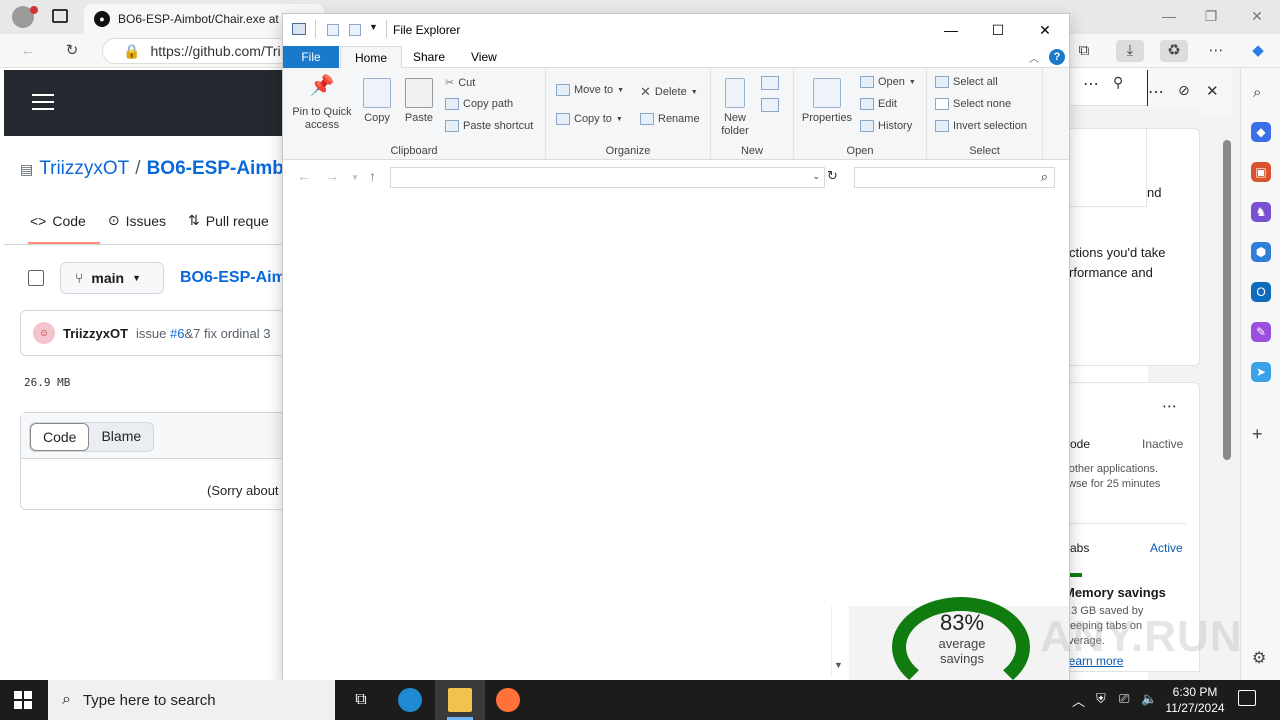 The height and width of the screenshot is (720, 1280). I want to click on select-all-button: Select all, so click(966, 82).